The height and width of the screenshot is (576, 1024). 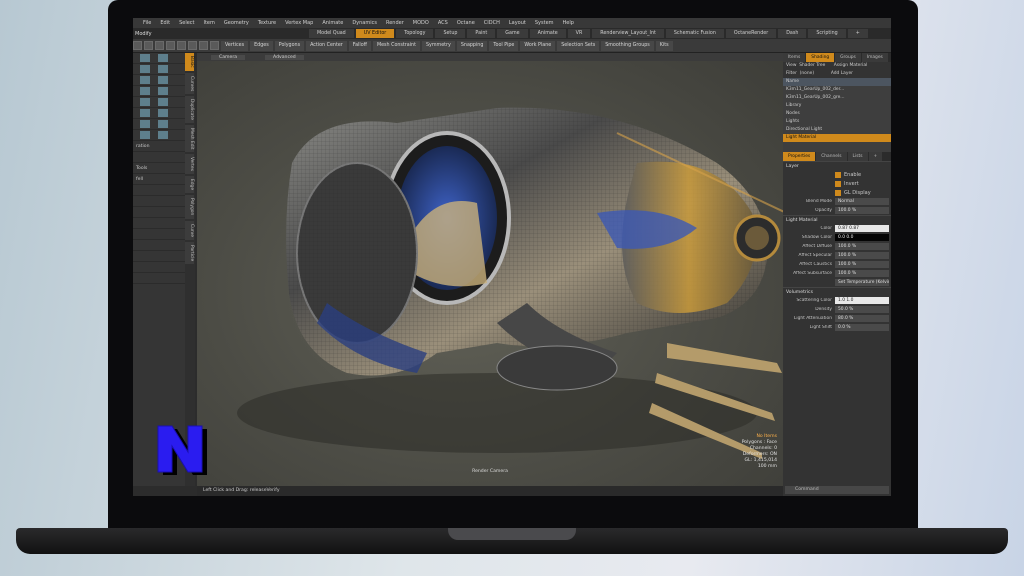 What do you see at coordinates (862, 318) in the screenshot?
I see `property-value: 80.0 %` at bounding box center [862, 318].